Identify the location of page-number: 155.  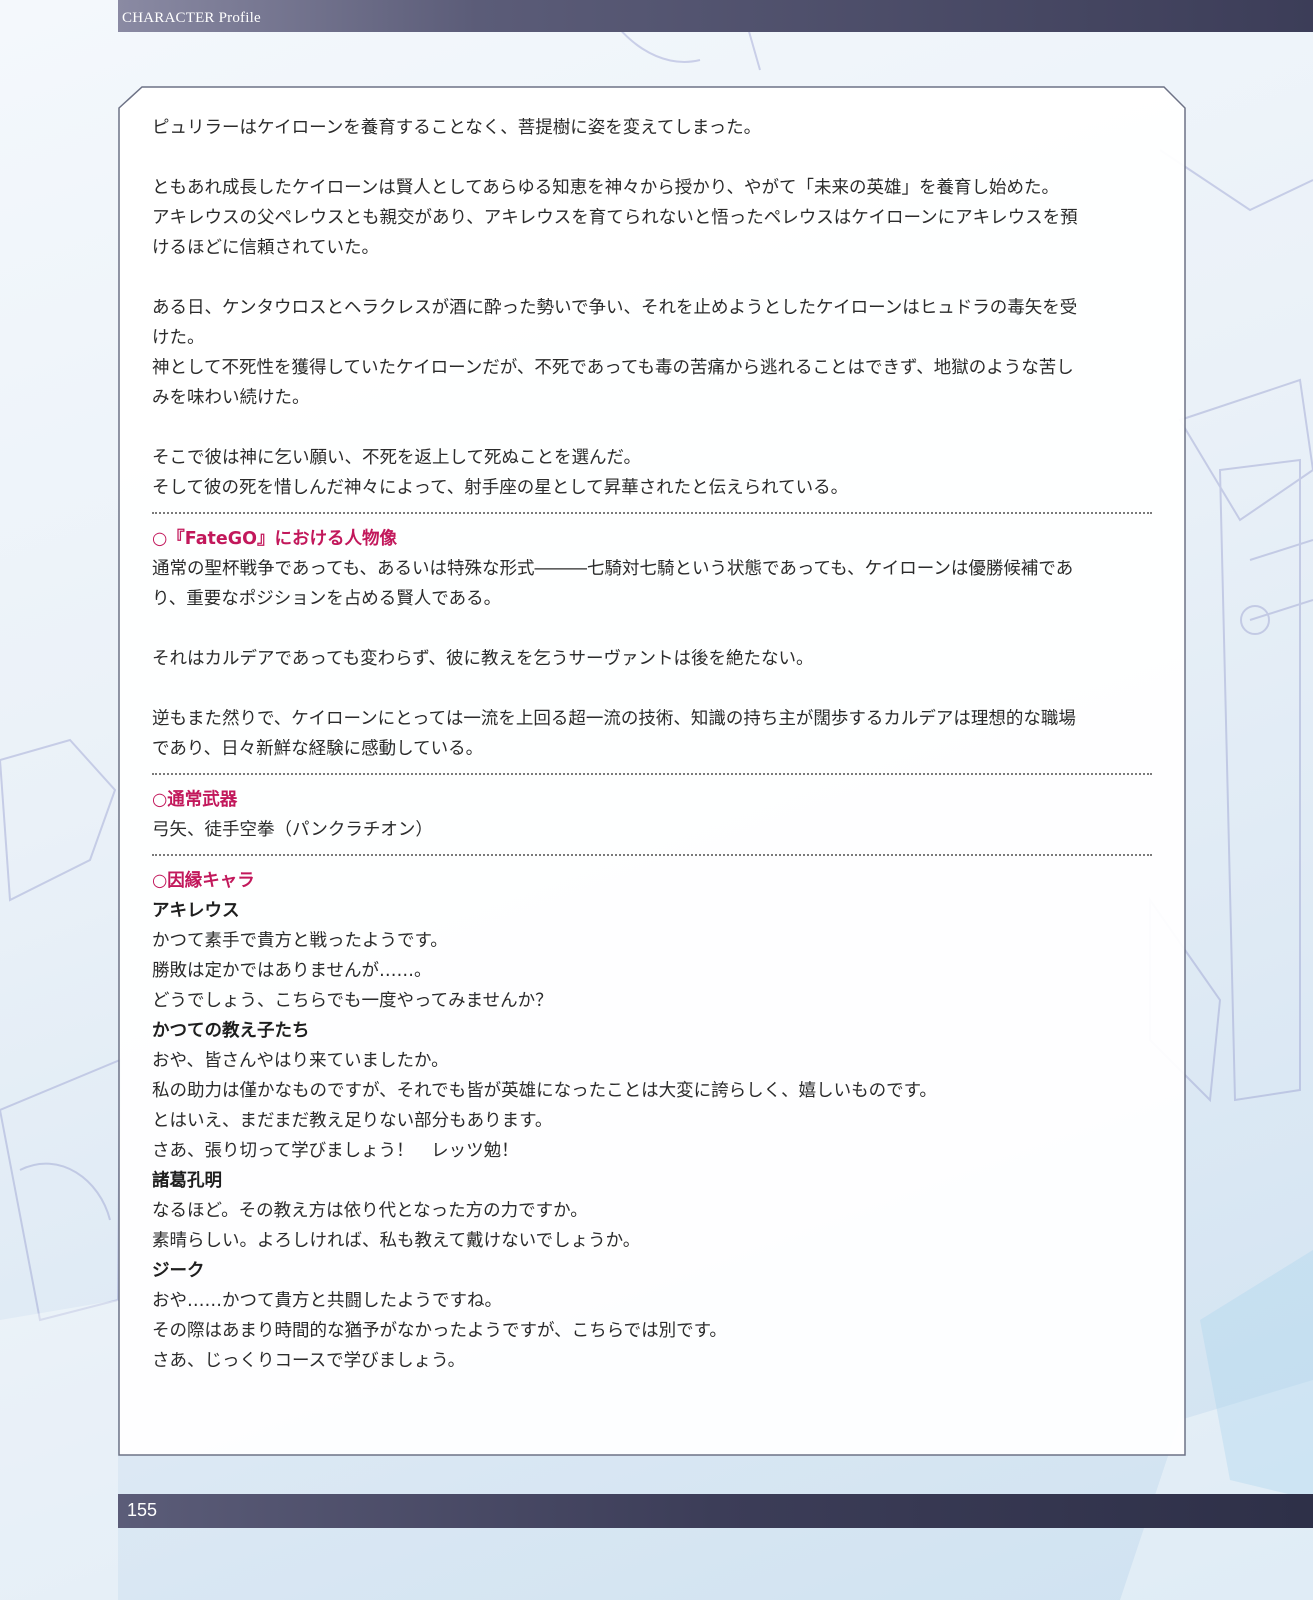
(142, 1510).